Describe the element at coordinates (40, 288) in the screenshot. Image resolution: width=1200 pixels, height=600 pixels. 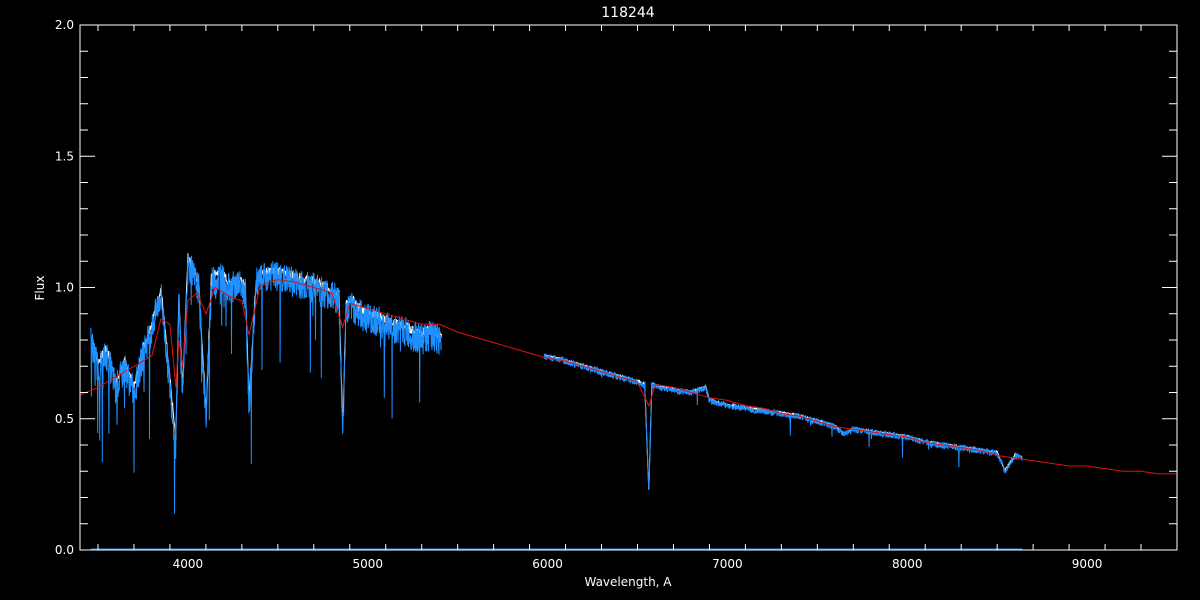
I see `y-axis-label: Flux` at that location.